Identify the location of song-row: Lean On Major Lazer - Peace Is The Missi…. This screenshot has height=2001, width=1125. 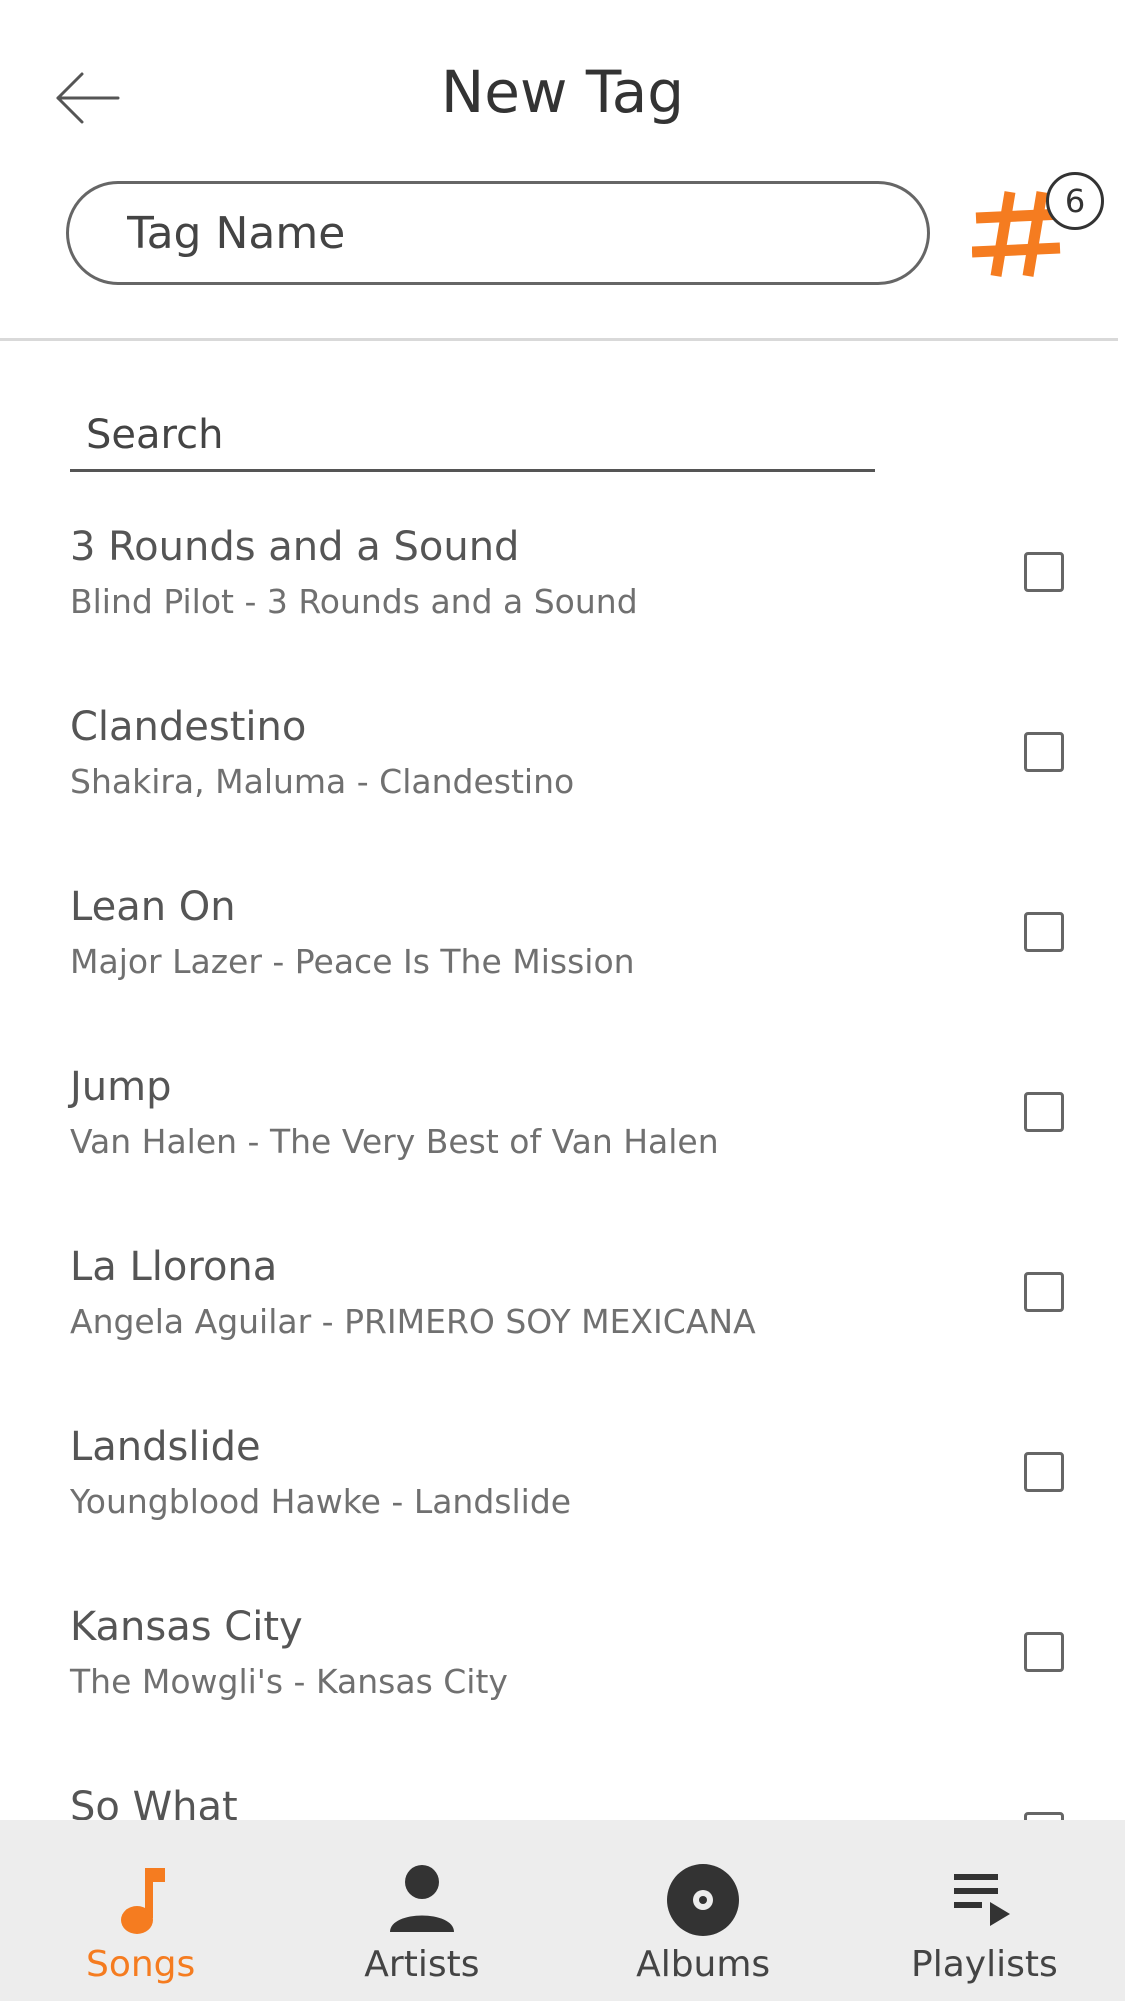
(562, 958).